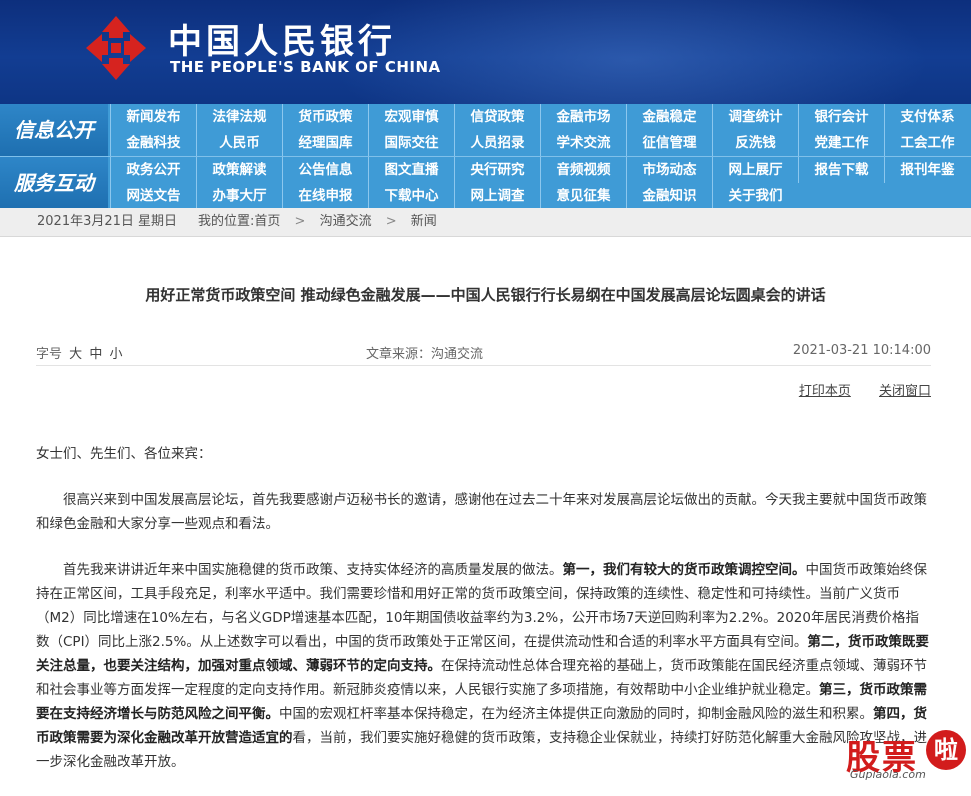 This screenshot has height=796, width=971. Describe the element at coordinates (684, 570) in the screenshot. I see `bold-point-1: 第一，我们有较大的货币政策调控空间。` at that location.